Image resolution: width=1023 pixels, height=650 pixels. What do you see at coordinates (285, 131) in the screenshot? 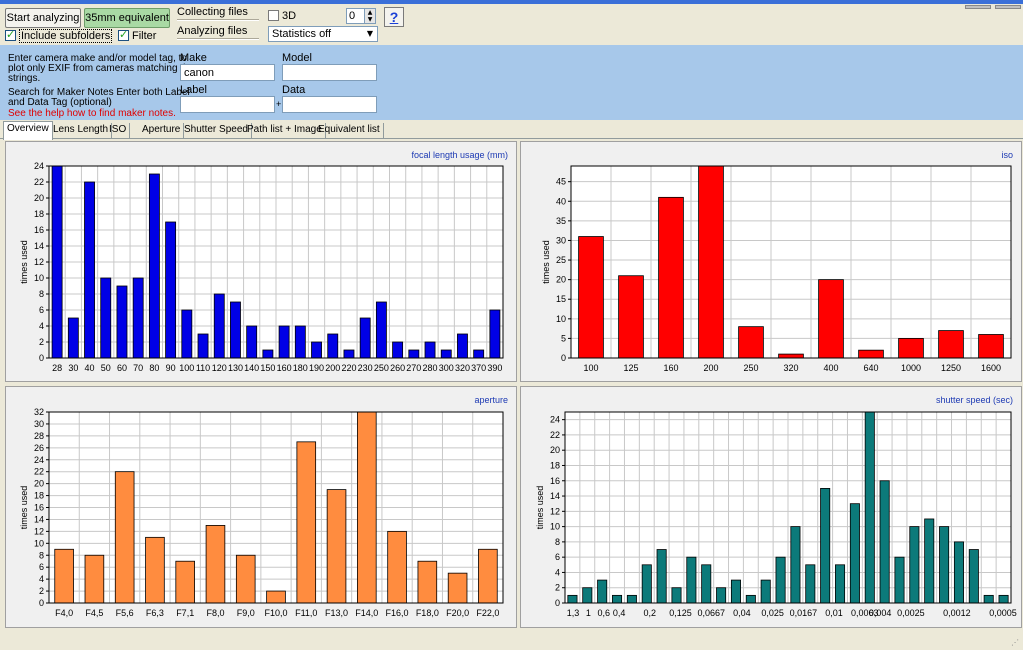
I see `tab-path-list-image: Path list + Image` at bounding box center [285, 131].